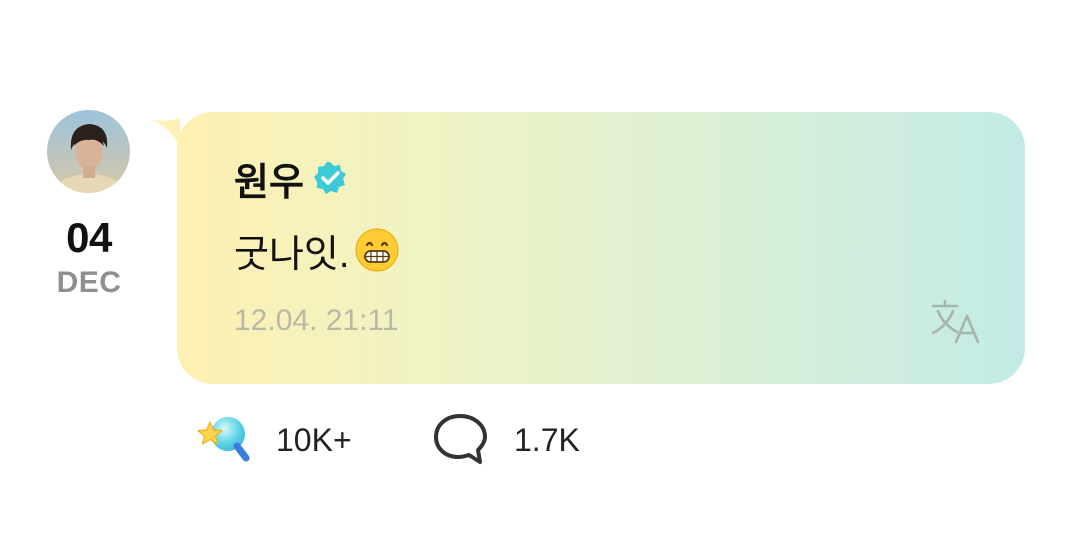 This screenshot has height=556, width=1080. Describe the element at coordinates (314, 439) in the screenshot. I see `like-count: 10K+` at that location.